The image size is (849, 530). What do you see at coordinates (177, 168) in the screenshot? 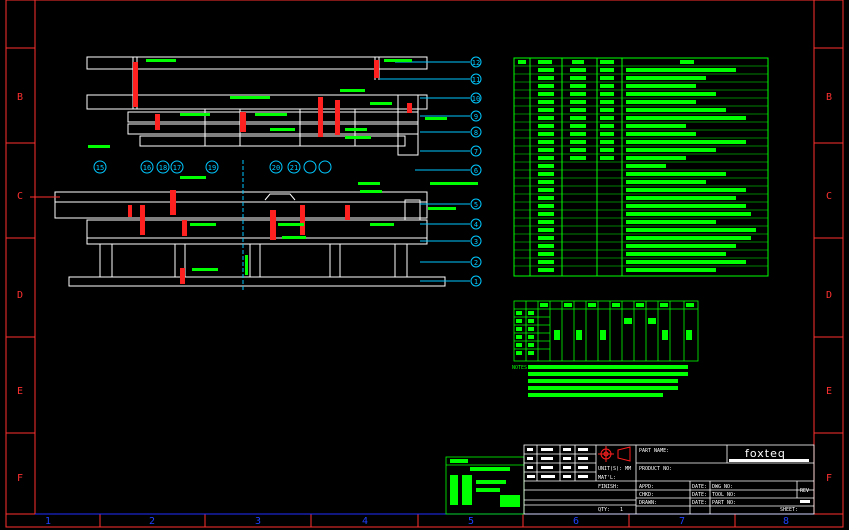
I see `top-callout-d: 17` at bounding box center [177, 168].